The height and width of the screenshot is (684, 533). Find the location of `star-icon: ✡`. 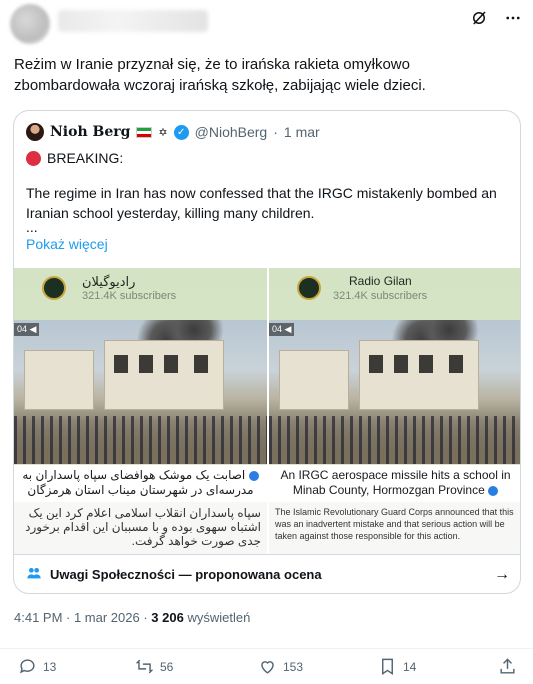

star-icon: ✡ is located at coordinates (163, 132).